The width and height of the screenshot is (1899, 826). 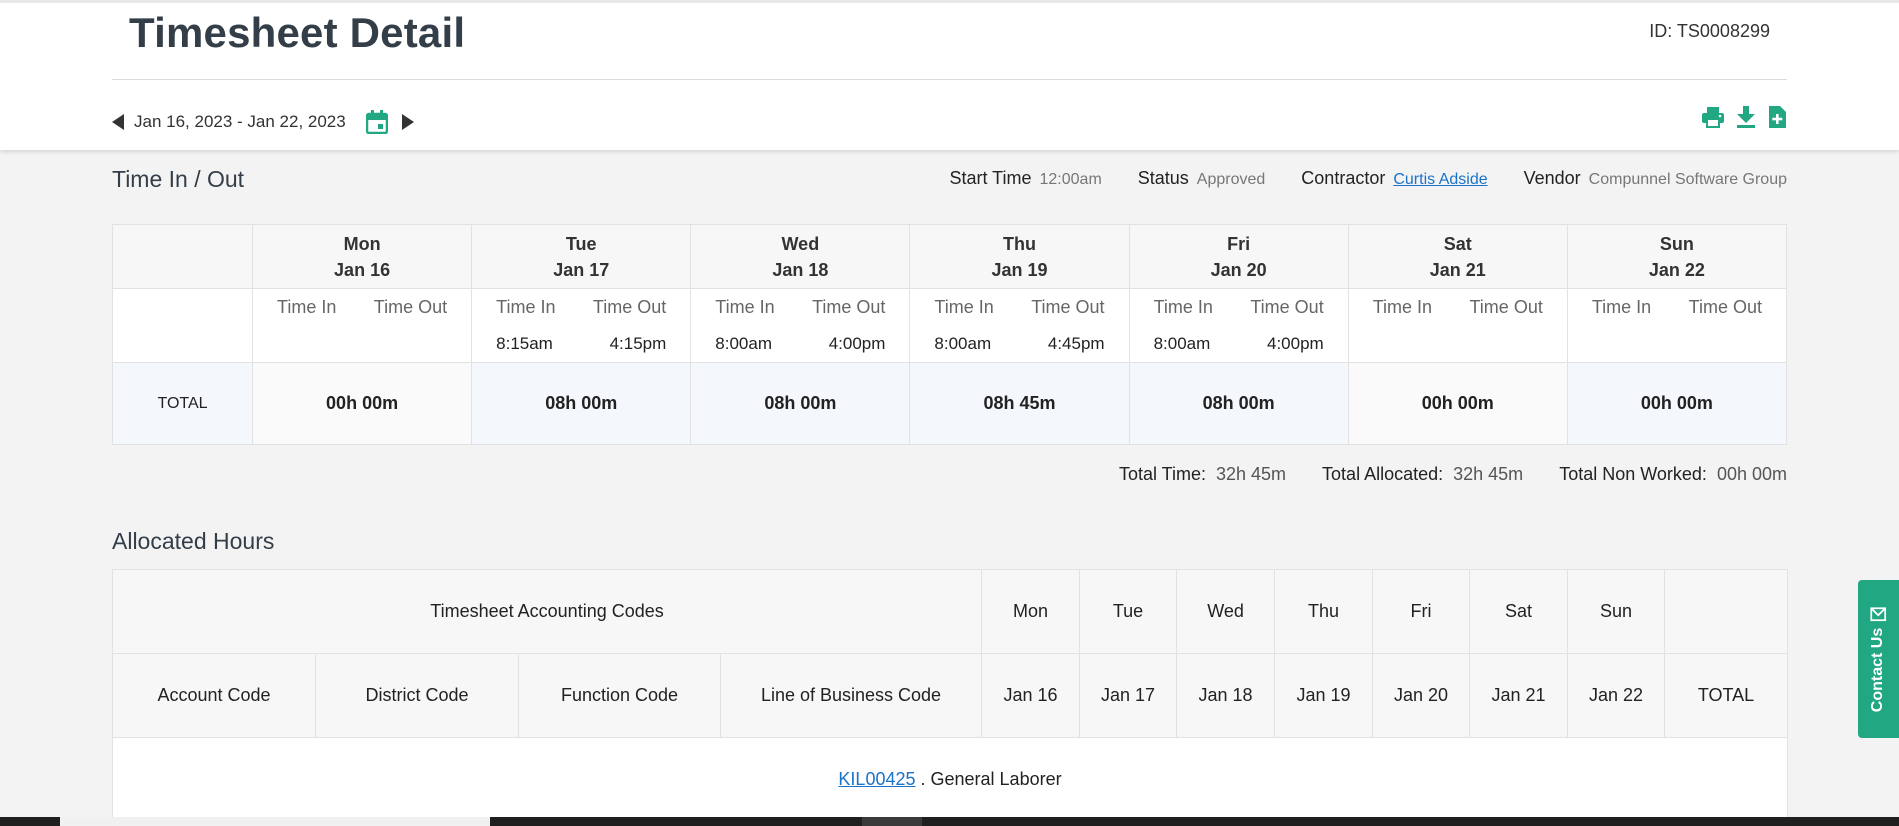 What do you see at coordinates (1019, 403) in the screenshot?
I see `day-total: 08h 45m` at bounding box center [1019, 403].